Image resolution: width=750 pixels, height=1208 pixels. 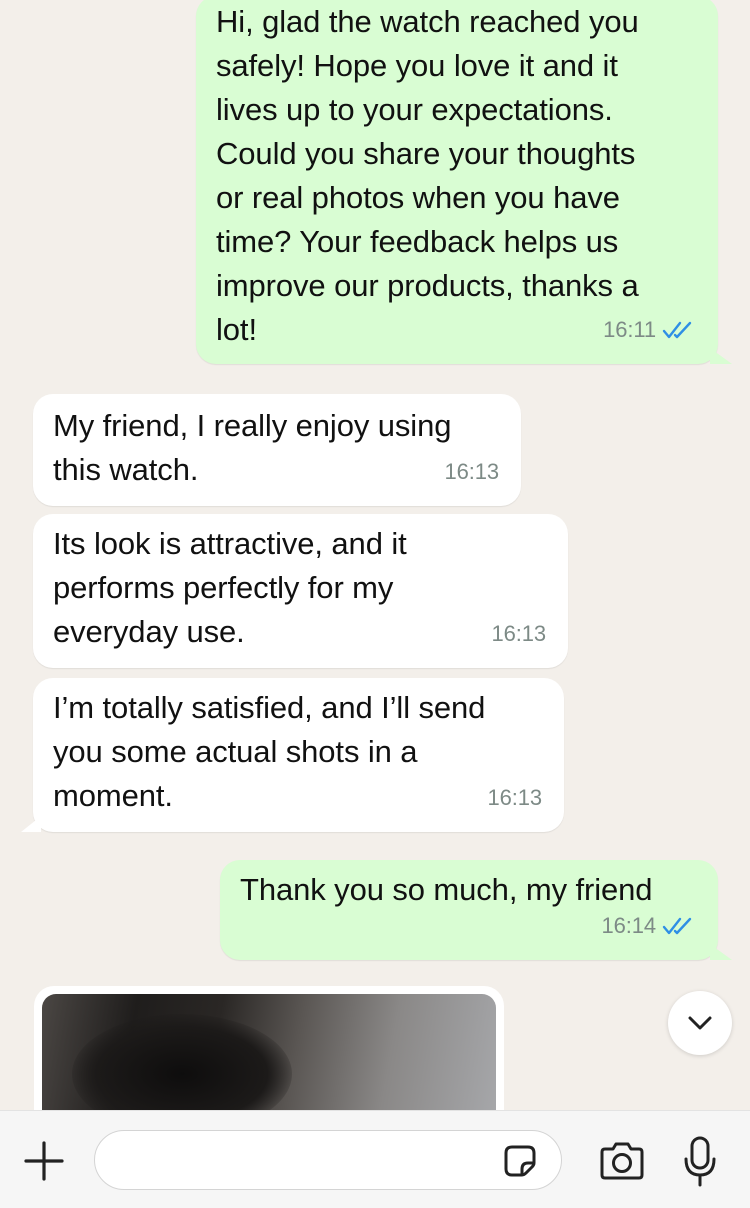 What do you see at coordinates (628, 925) in the screenshot?
I see `message-time: 16:14` at bounding box center [628, 925].